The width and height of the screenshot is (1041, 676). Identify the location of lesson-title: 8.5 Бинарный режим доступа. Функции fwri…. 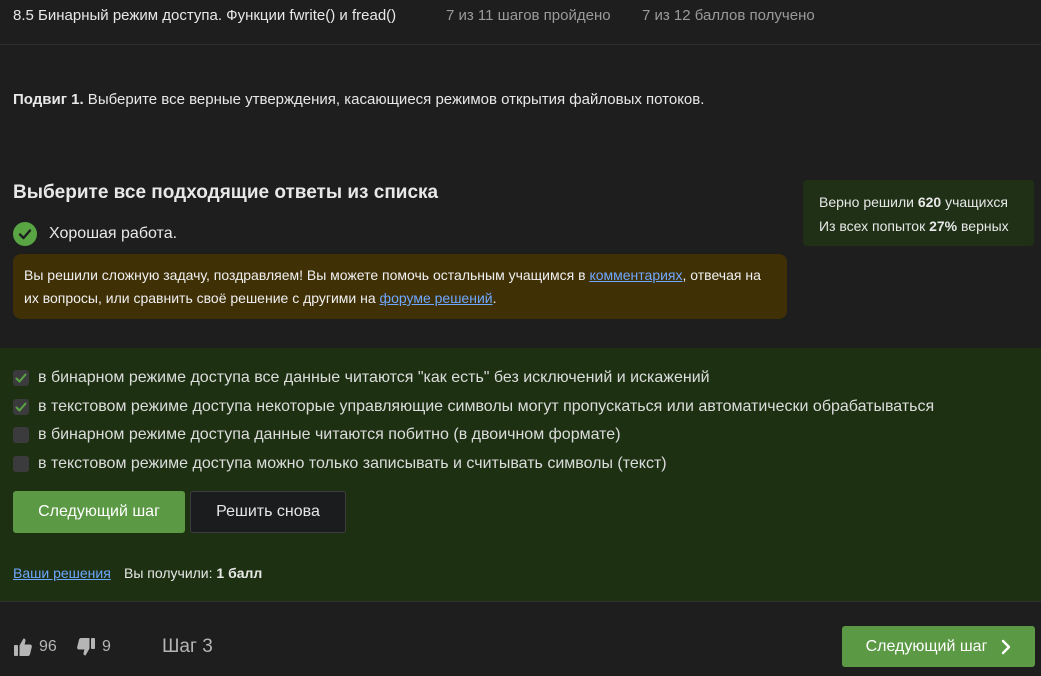
(205, 15).